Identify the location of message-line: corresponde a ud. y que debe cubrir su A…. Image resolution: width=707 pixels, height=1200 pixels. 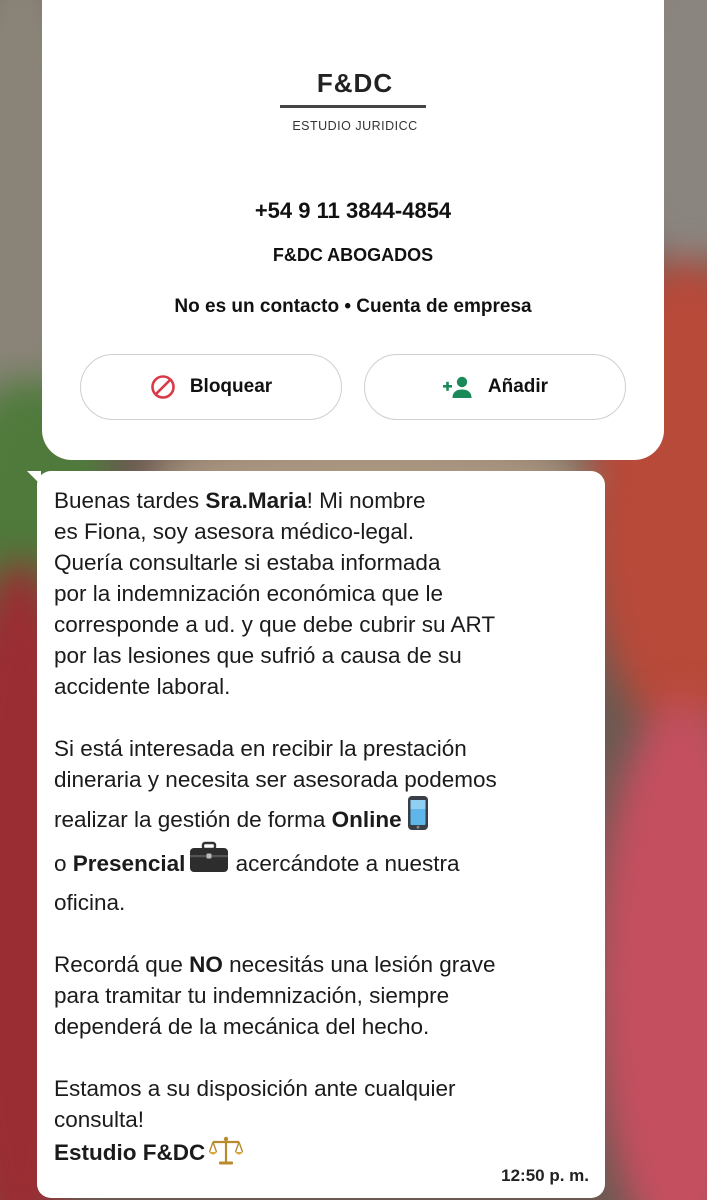
(275, 624).